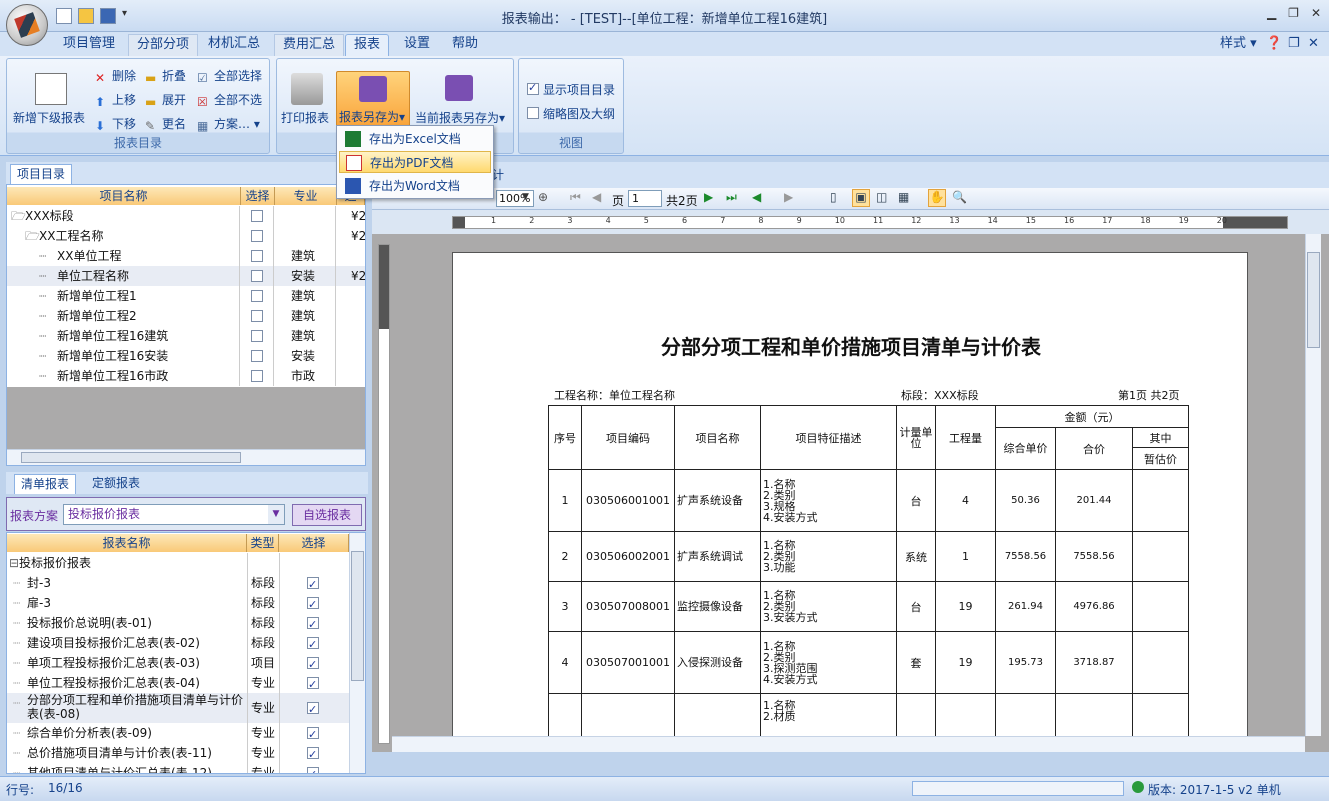 The height and width of the screenshot is (801, 1329). I want to click on save-current-button: 当前报表另存为▾, so click(460, 117).